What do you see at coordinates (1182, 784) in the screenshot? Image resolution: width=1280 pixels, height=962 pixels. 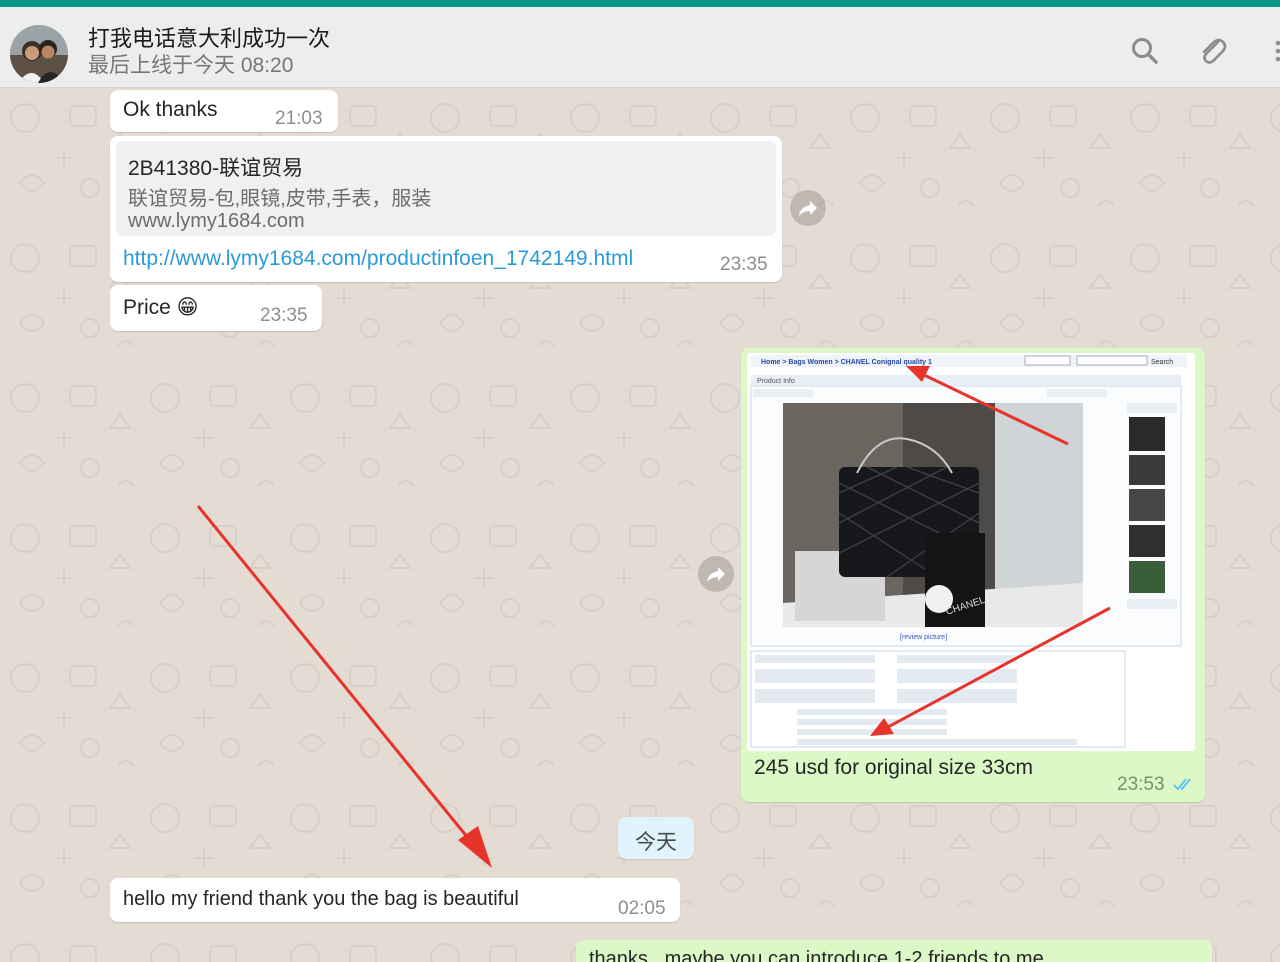 I see `double-check-icon` at bounding box center [1182, 784].